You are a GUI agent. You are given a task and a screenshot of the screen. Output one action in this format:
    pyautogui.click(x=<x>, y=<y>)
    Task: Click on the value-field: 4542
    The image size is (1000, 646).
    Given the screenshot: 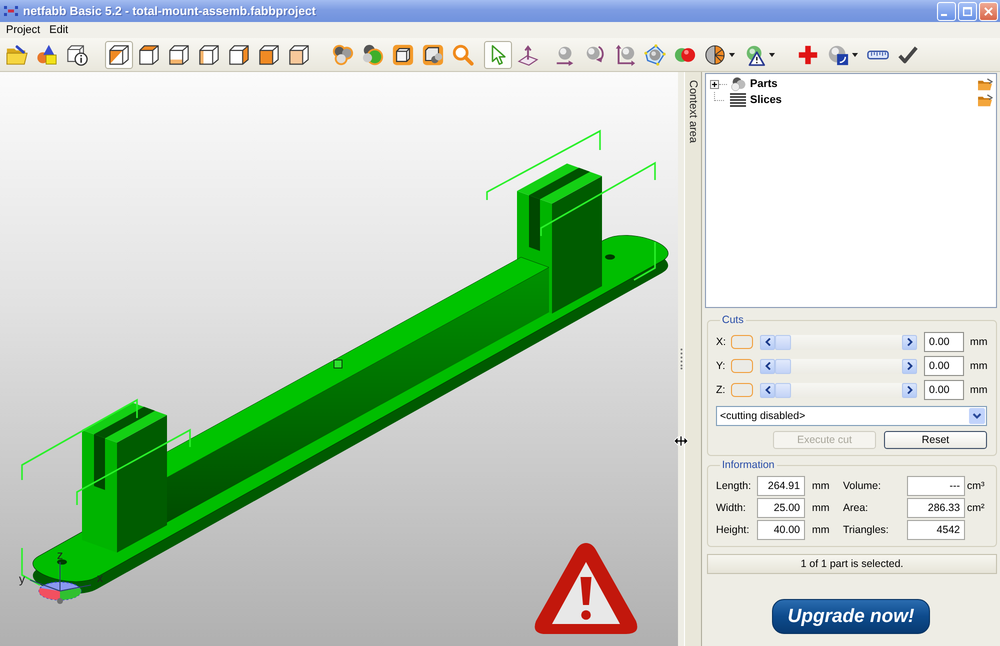 What is the action you would take?
    pyautogui.click(x=936, y=530)
    